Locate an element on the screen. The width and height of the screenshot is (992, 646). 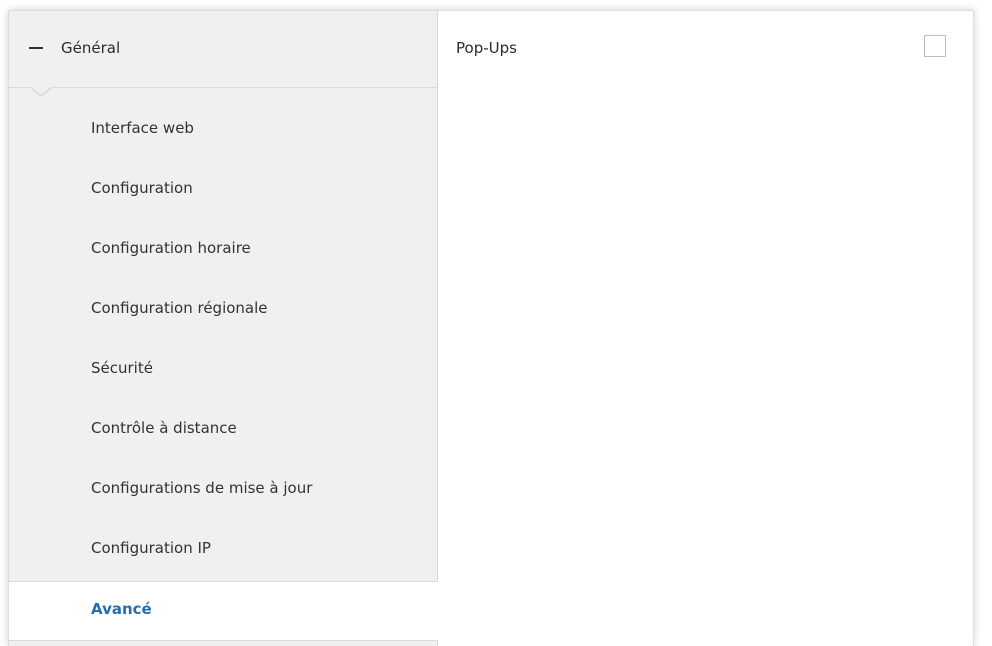
group-label: Général is located at coordinates (91, 48).